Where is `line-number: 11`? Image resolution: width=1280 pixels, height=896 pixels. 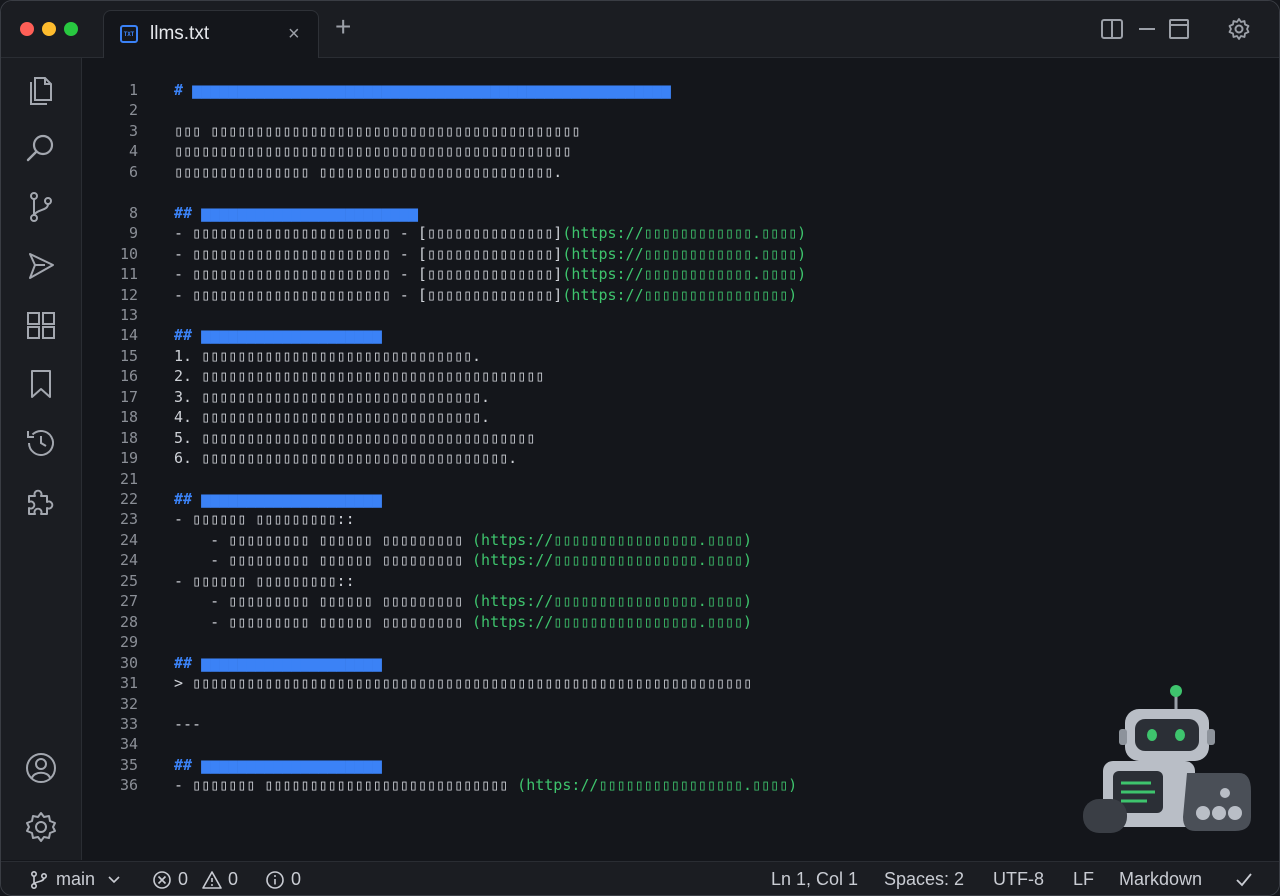 line-number: 11 is located at coordinates (128, 274).